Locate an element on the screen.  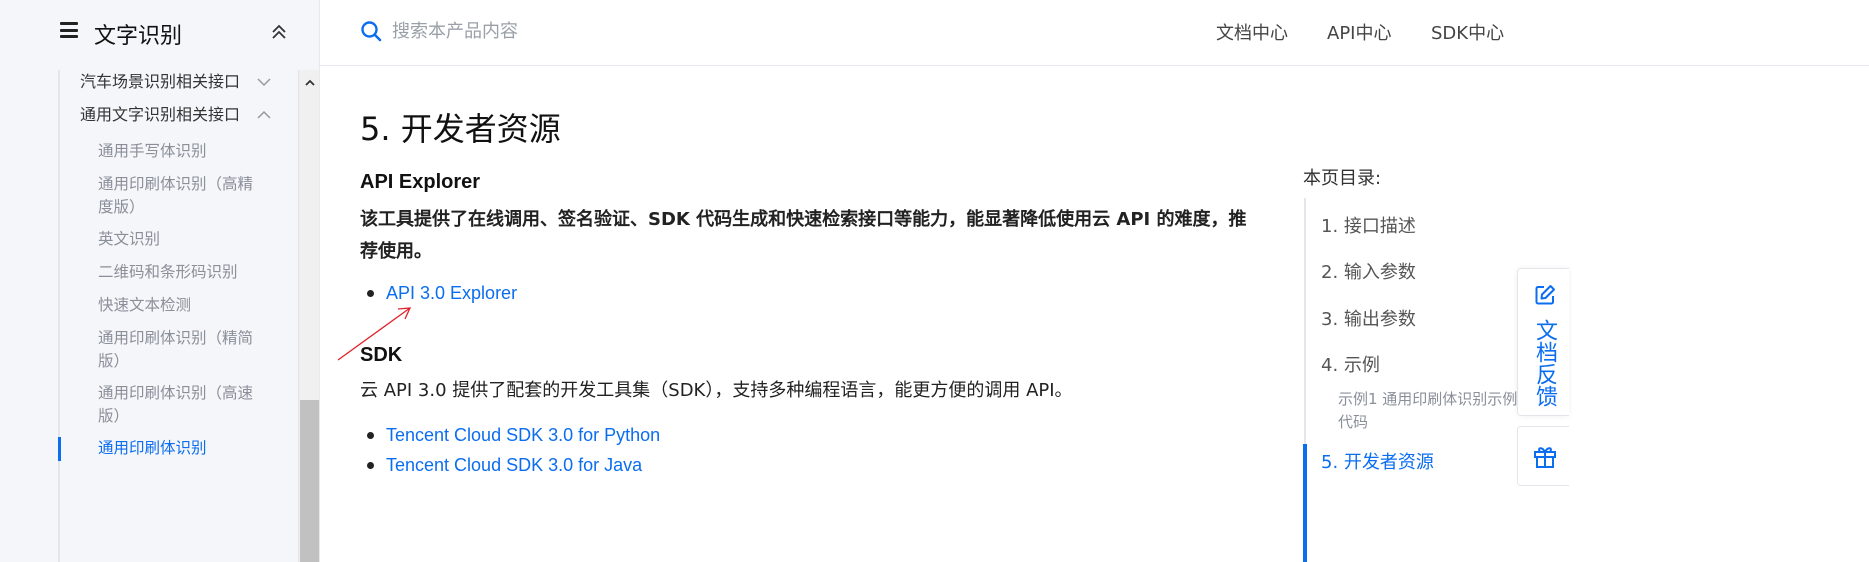
sidebar-item-print-fast: 通用印刷体识别（高速版） is located at coordinates (183, 405).